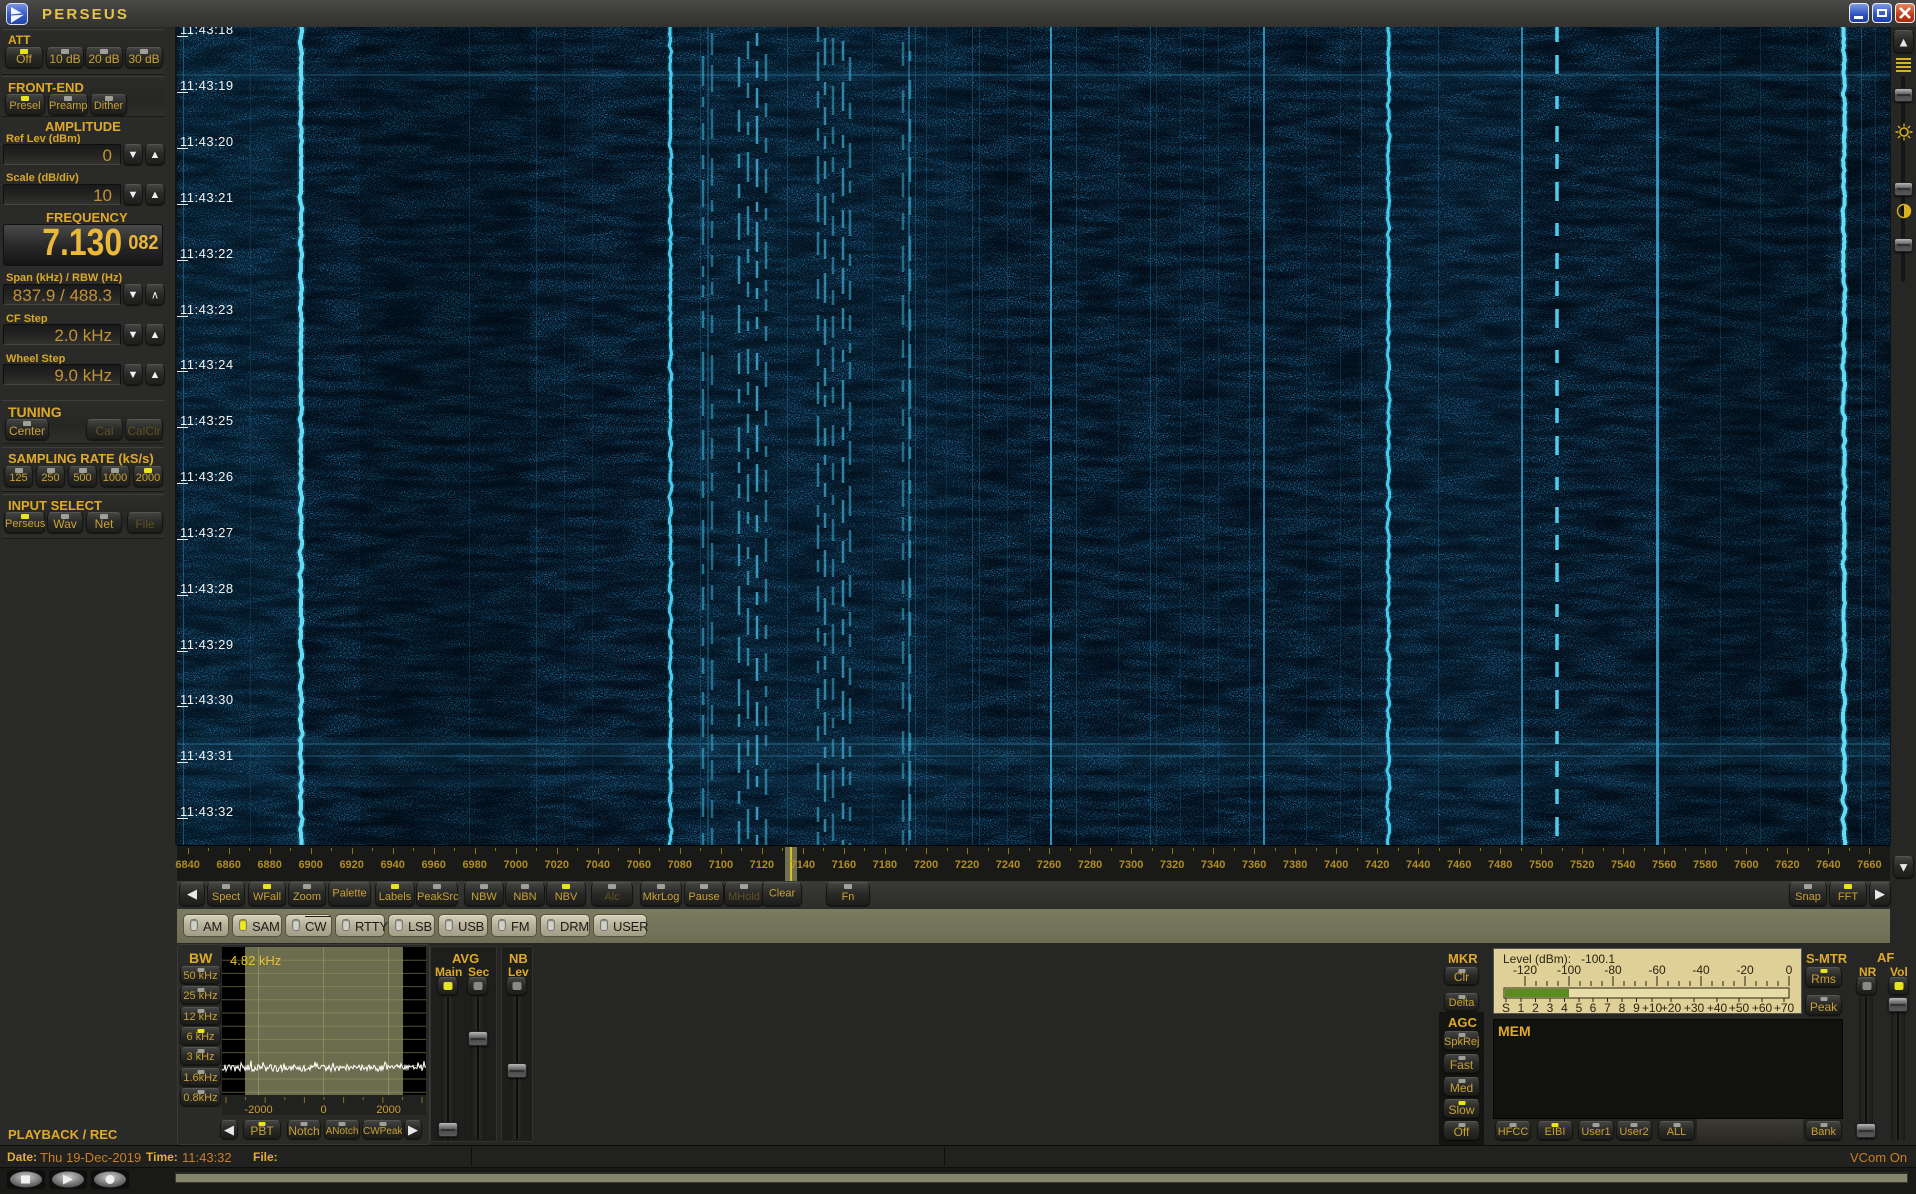 The width and height of the screenshot is (1916, 1194). What do you see at coordinates (1784, 1007) in the screenshot?
I see `svg-text: +70` at bounding box center [1784, 1007].